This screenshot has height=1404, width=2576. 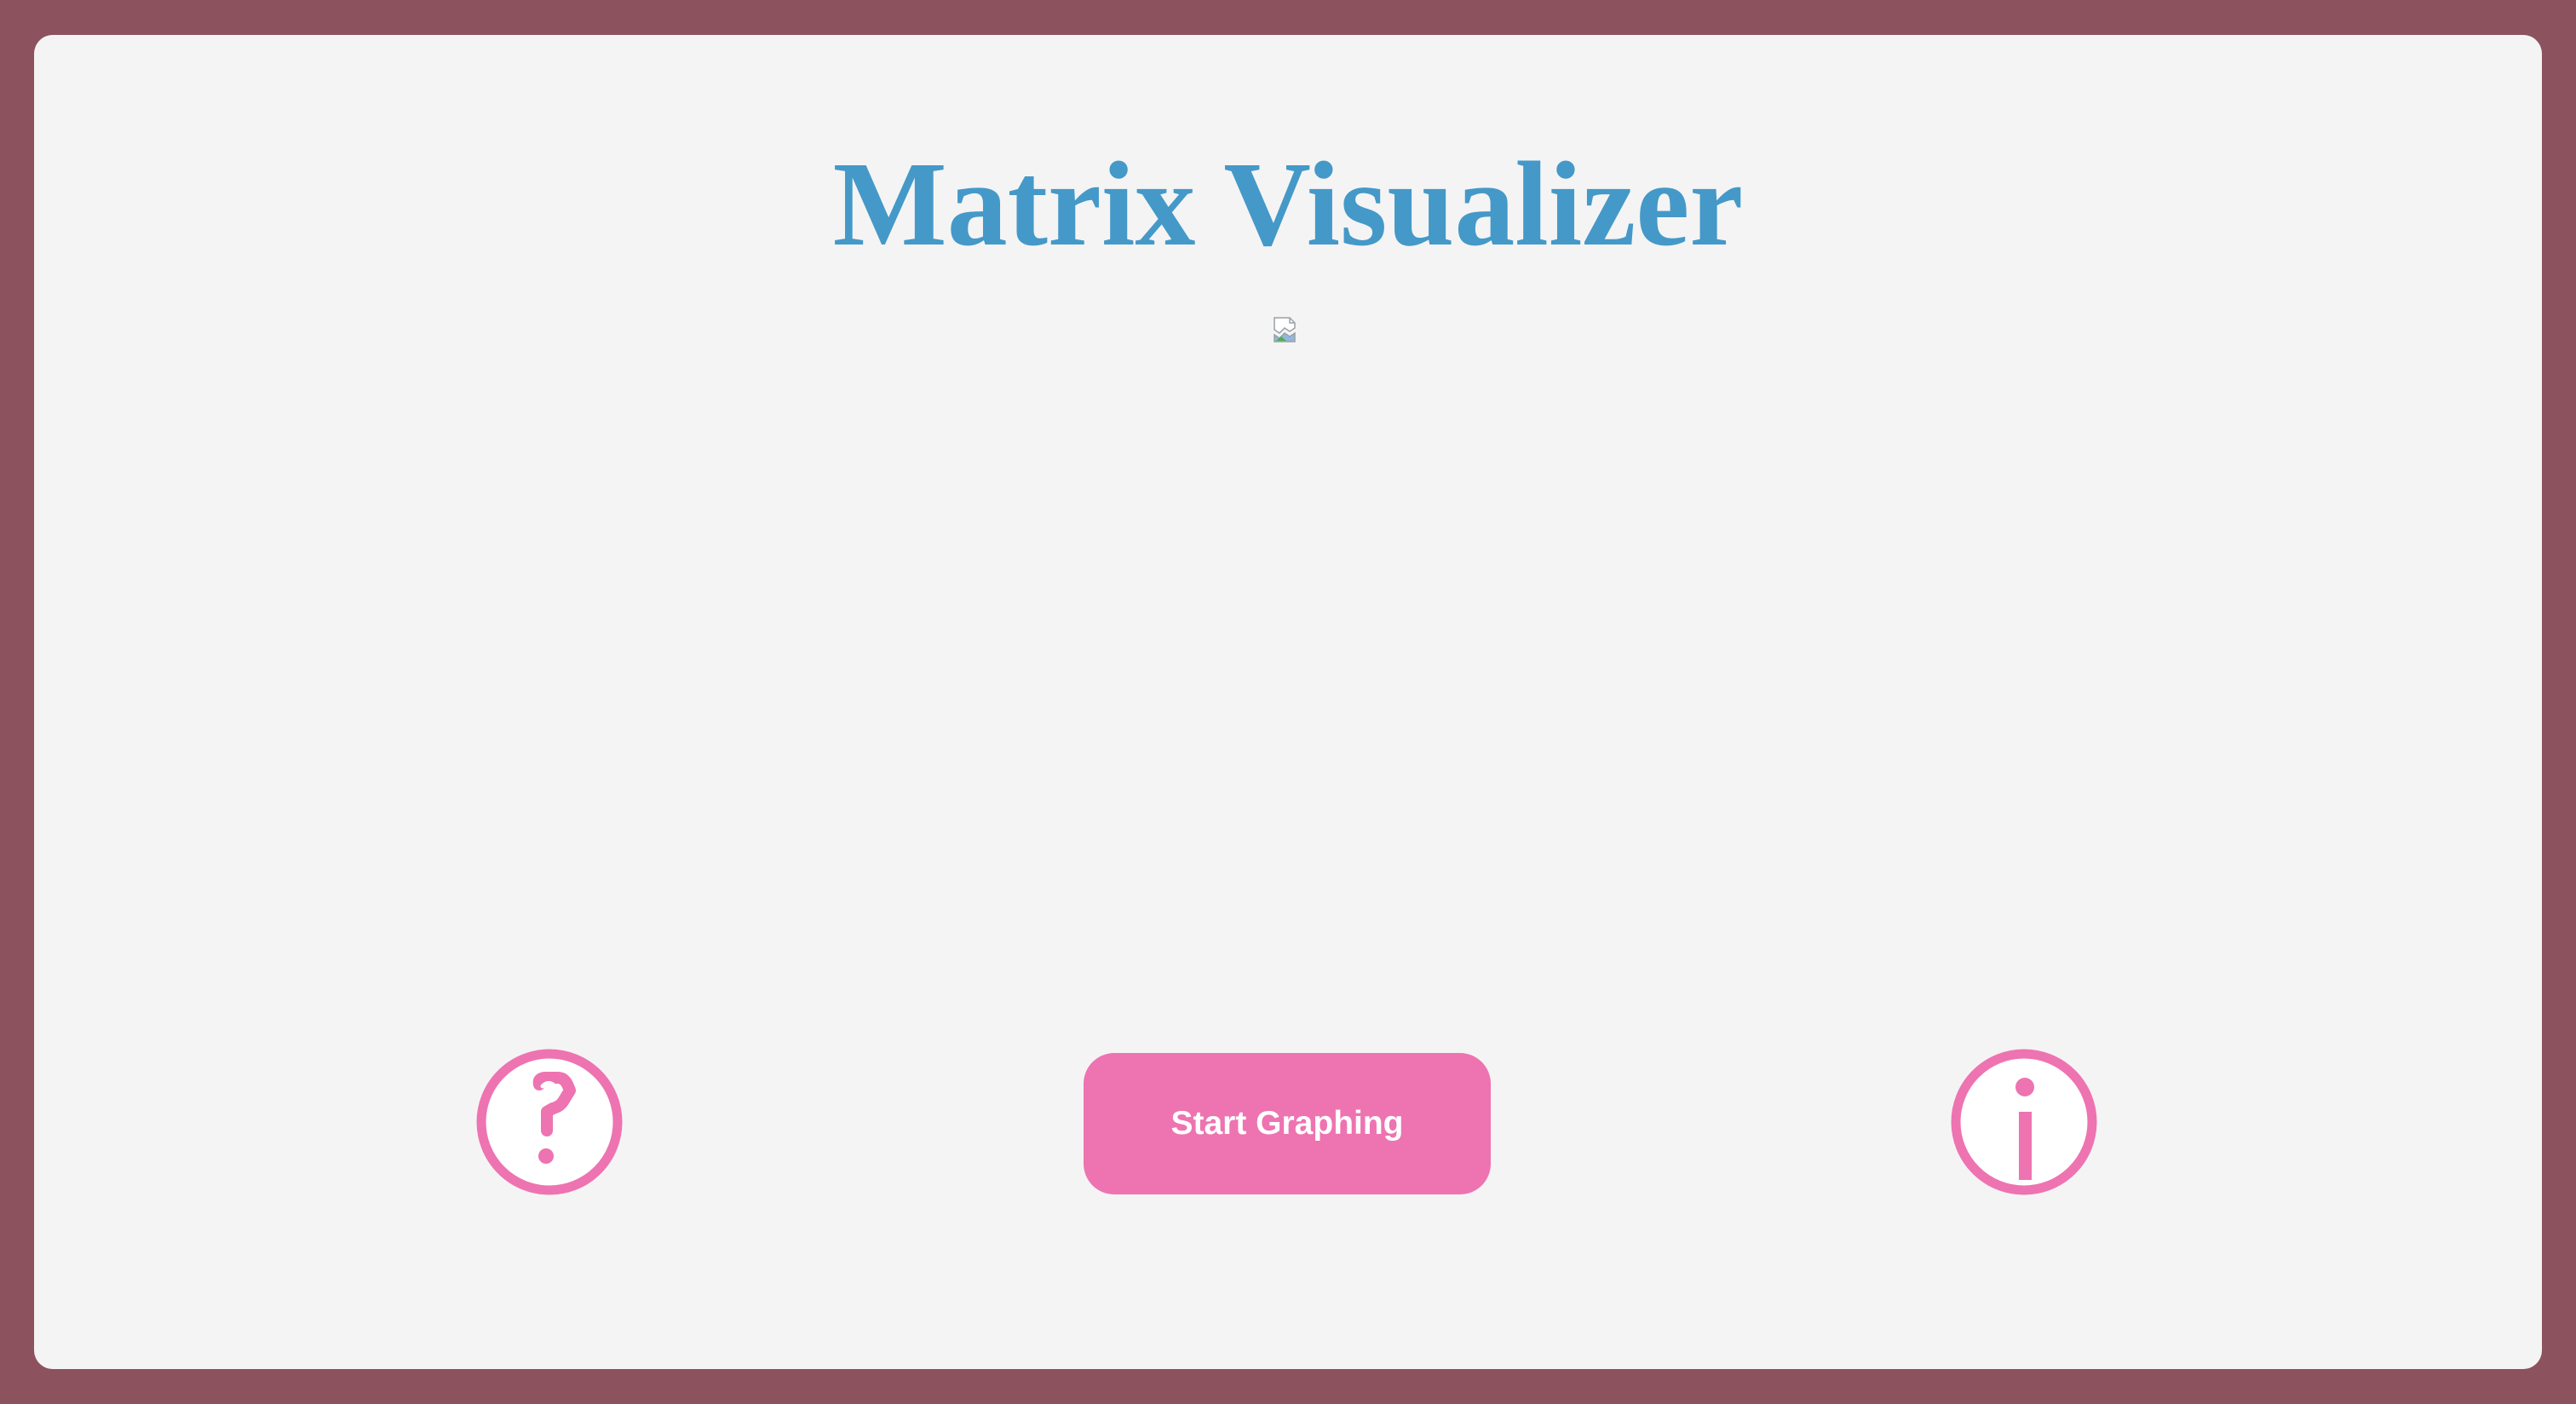 I want to click on info-button, so click(x=2024, y=1122).